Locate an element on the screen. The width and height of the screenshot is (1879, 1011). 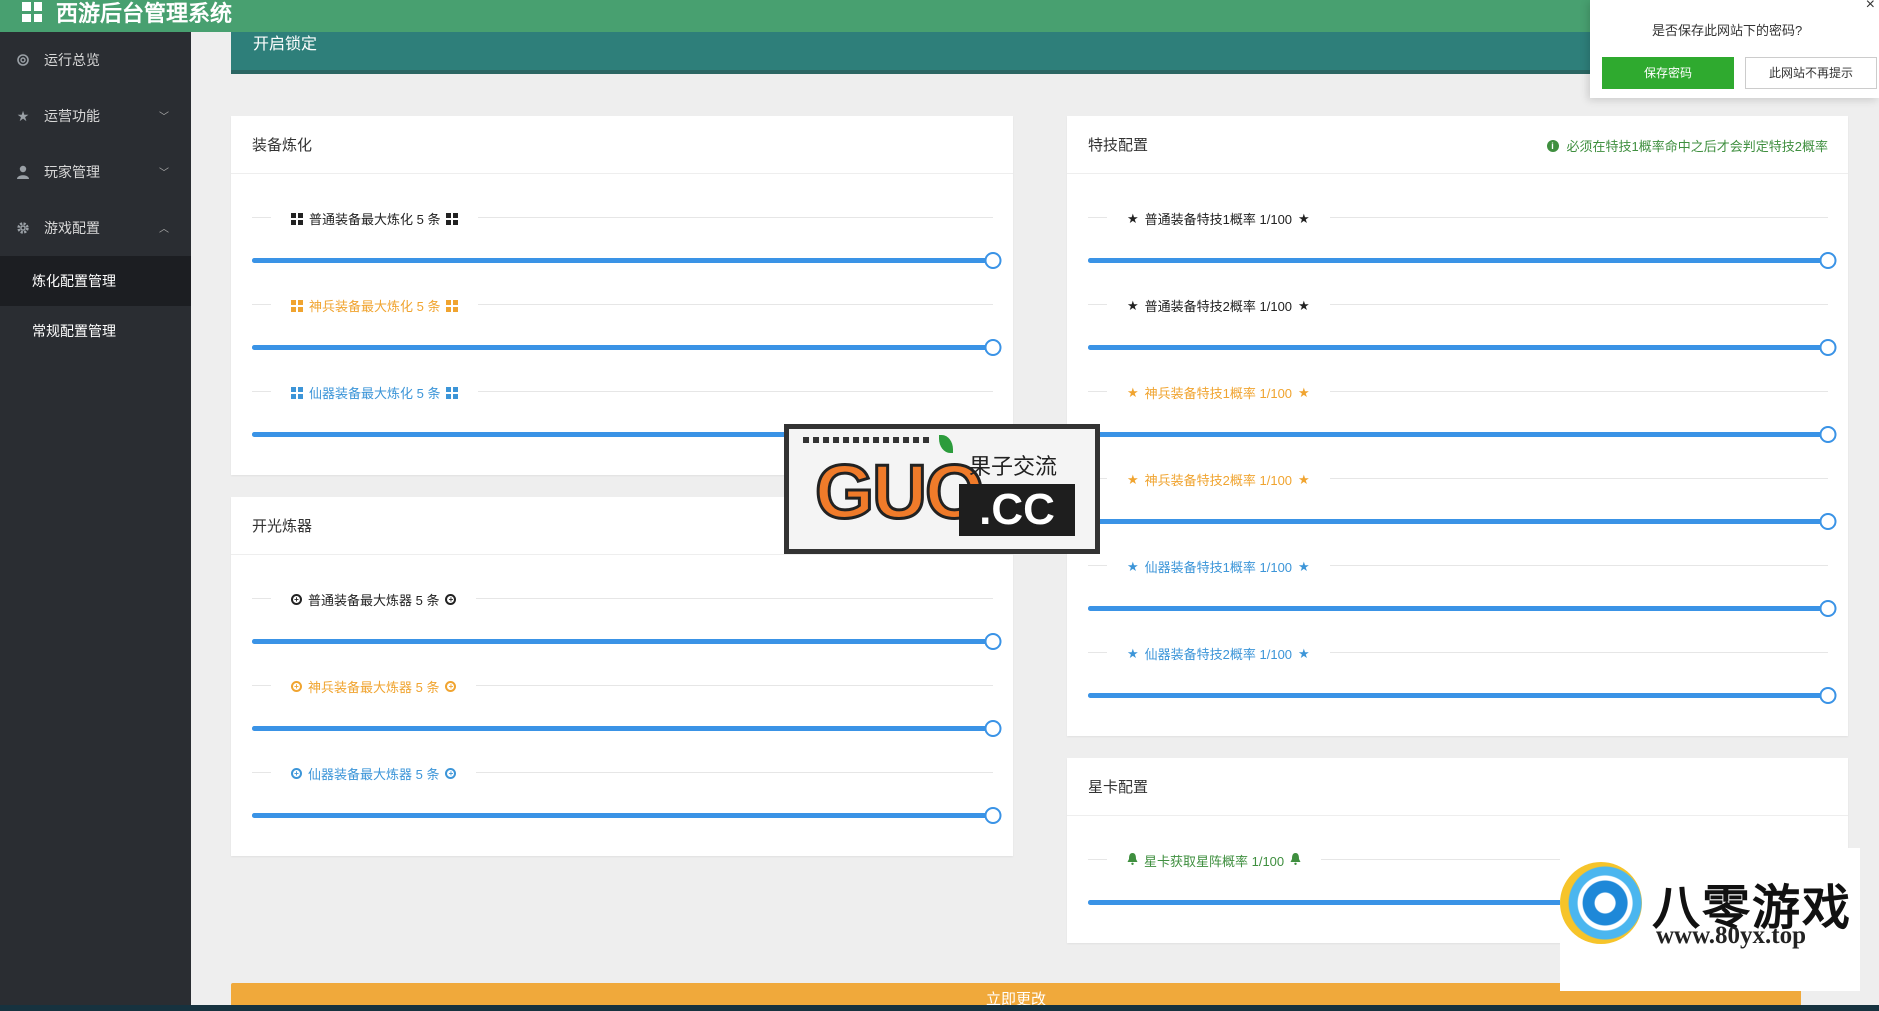
sidebar-item-game-config: 游戏配置 ︿ is located at coordinates (95, 228).